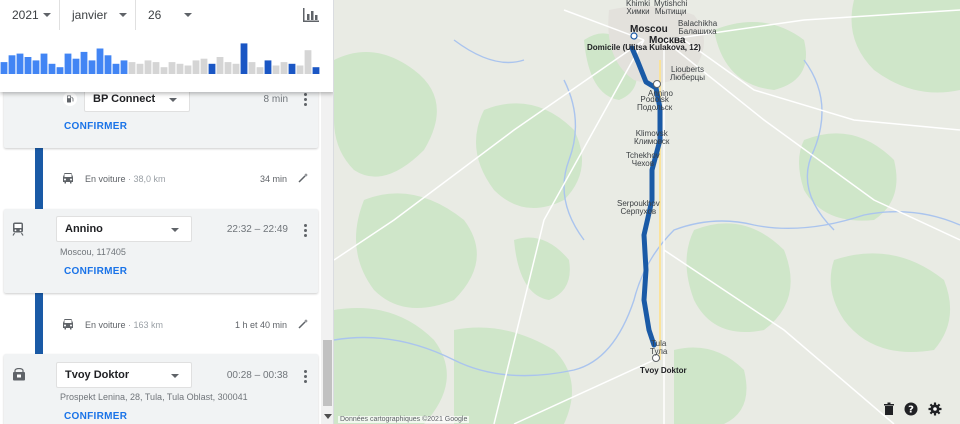  What do you see at coordinates (889, 409) in the screenshot?
I see `trash-icon` at bounding box center [889, 409].